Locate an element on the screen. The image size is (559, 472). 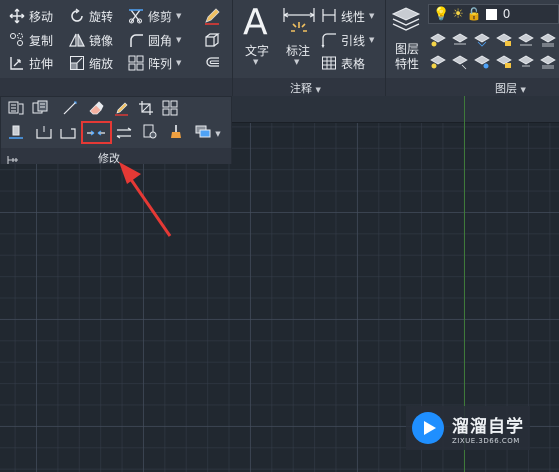
linear-dimension-icon is located at coordinates (329, 16).